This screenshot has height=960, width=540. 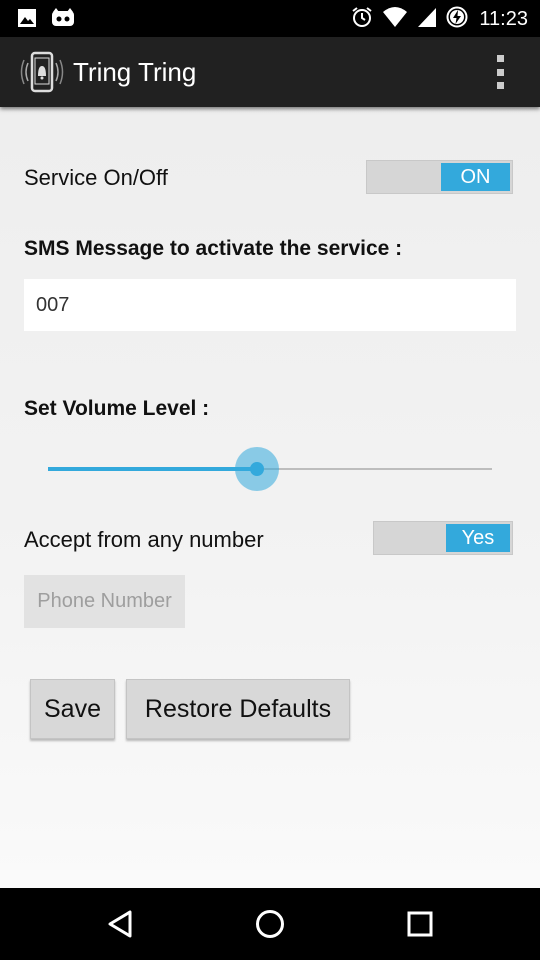 I want to click on app-title: Tring Tring, so click(x=135, y=72).